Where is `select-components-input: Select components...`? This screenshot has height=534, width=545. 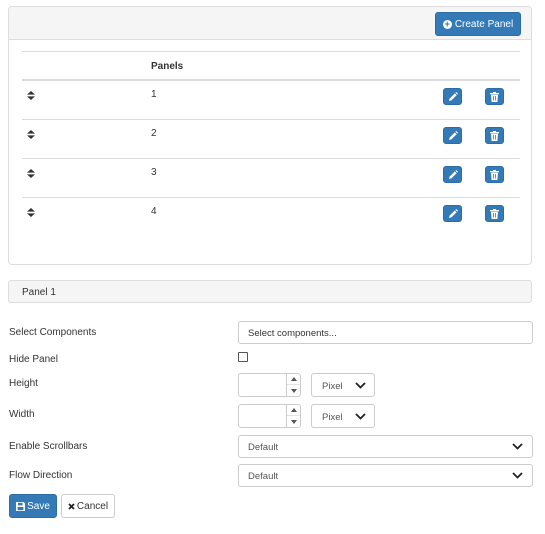 select-components-input: Select components... is located at coordinates (385, 332).